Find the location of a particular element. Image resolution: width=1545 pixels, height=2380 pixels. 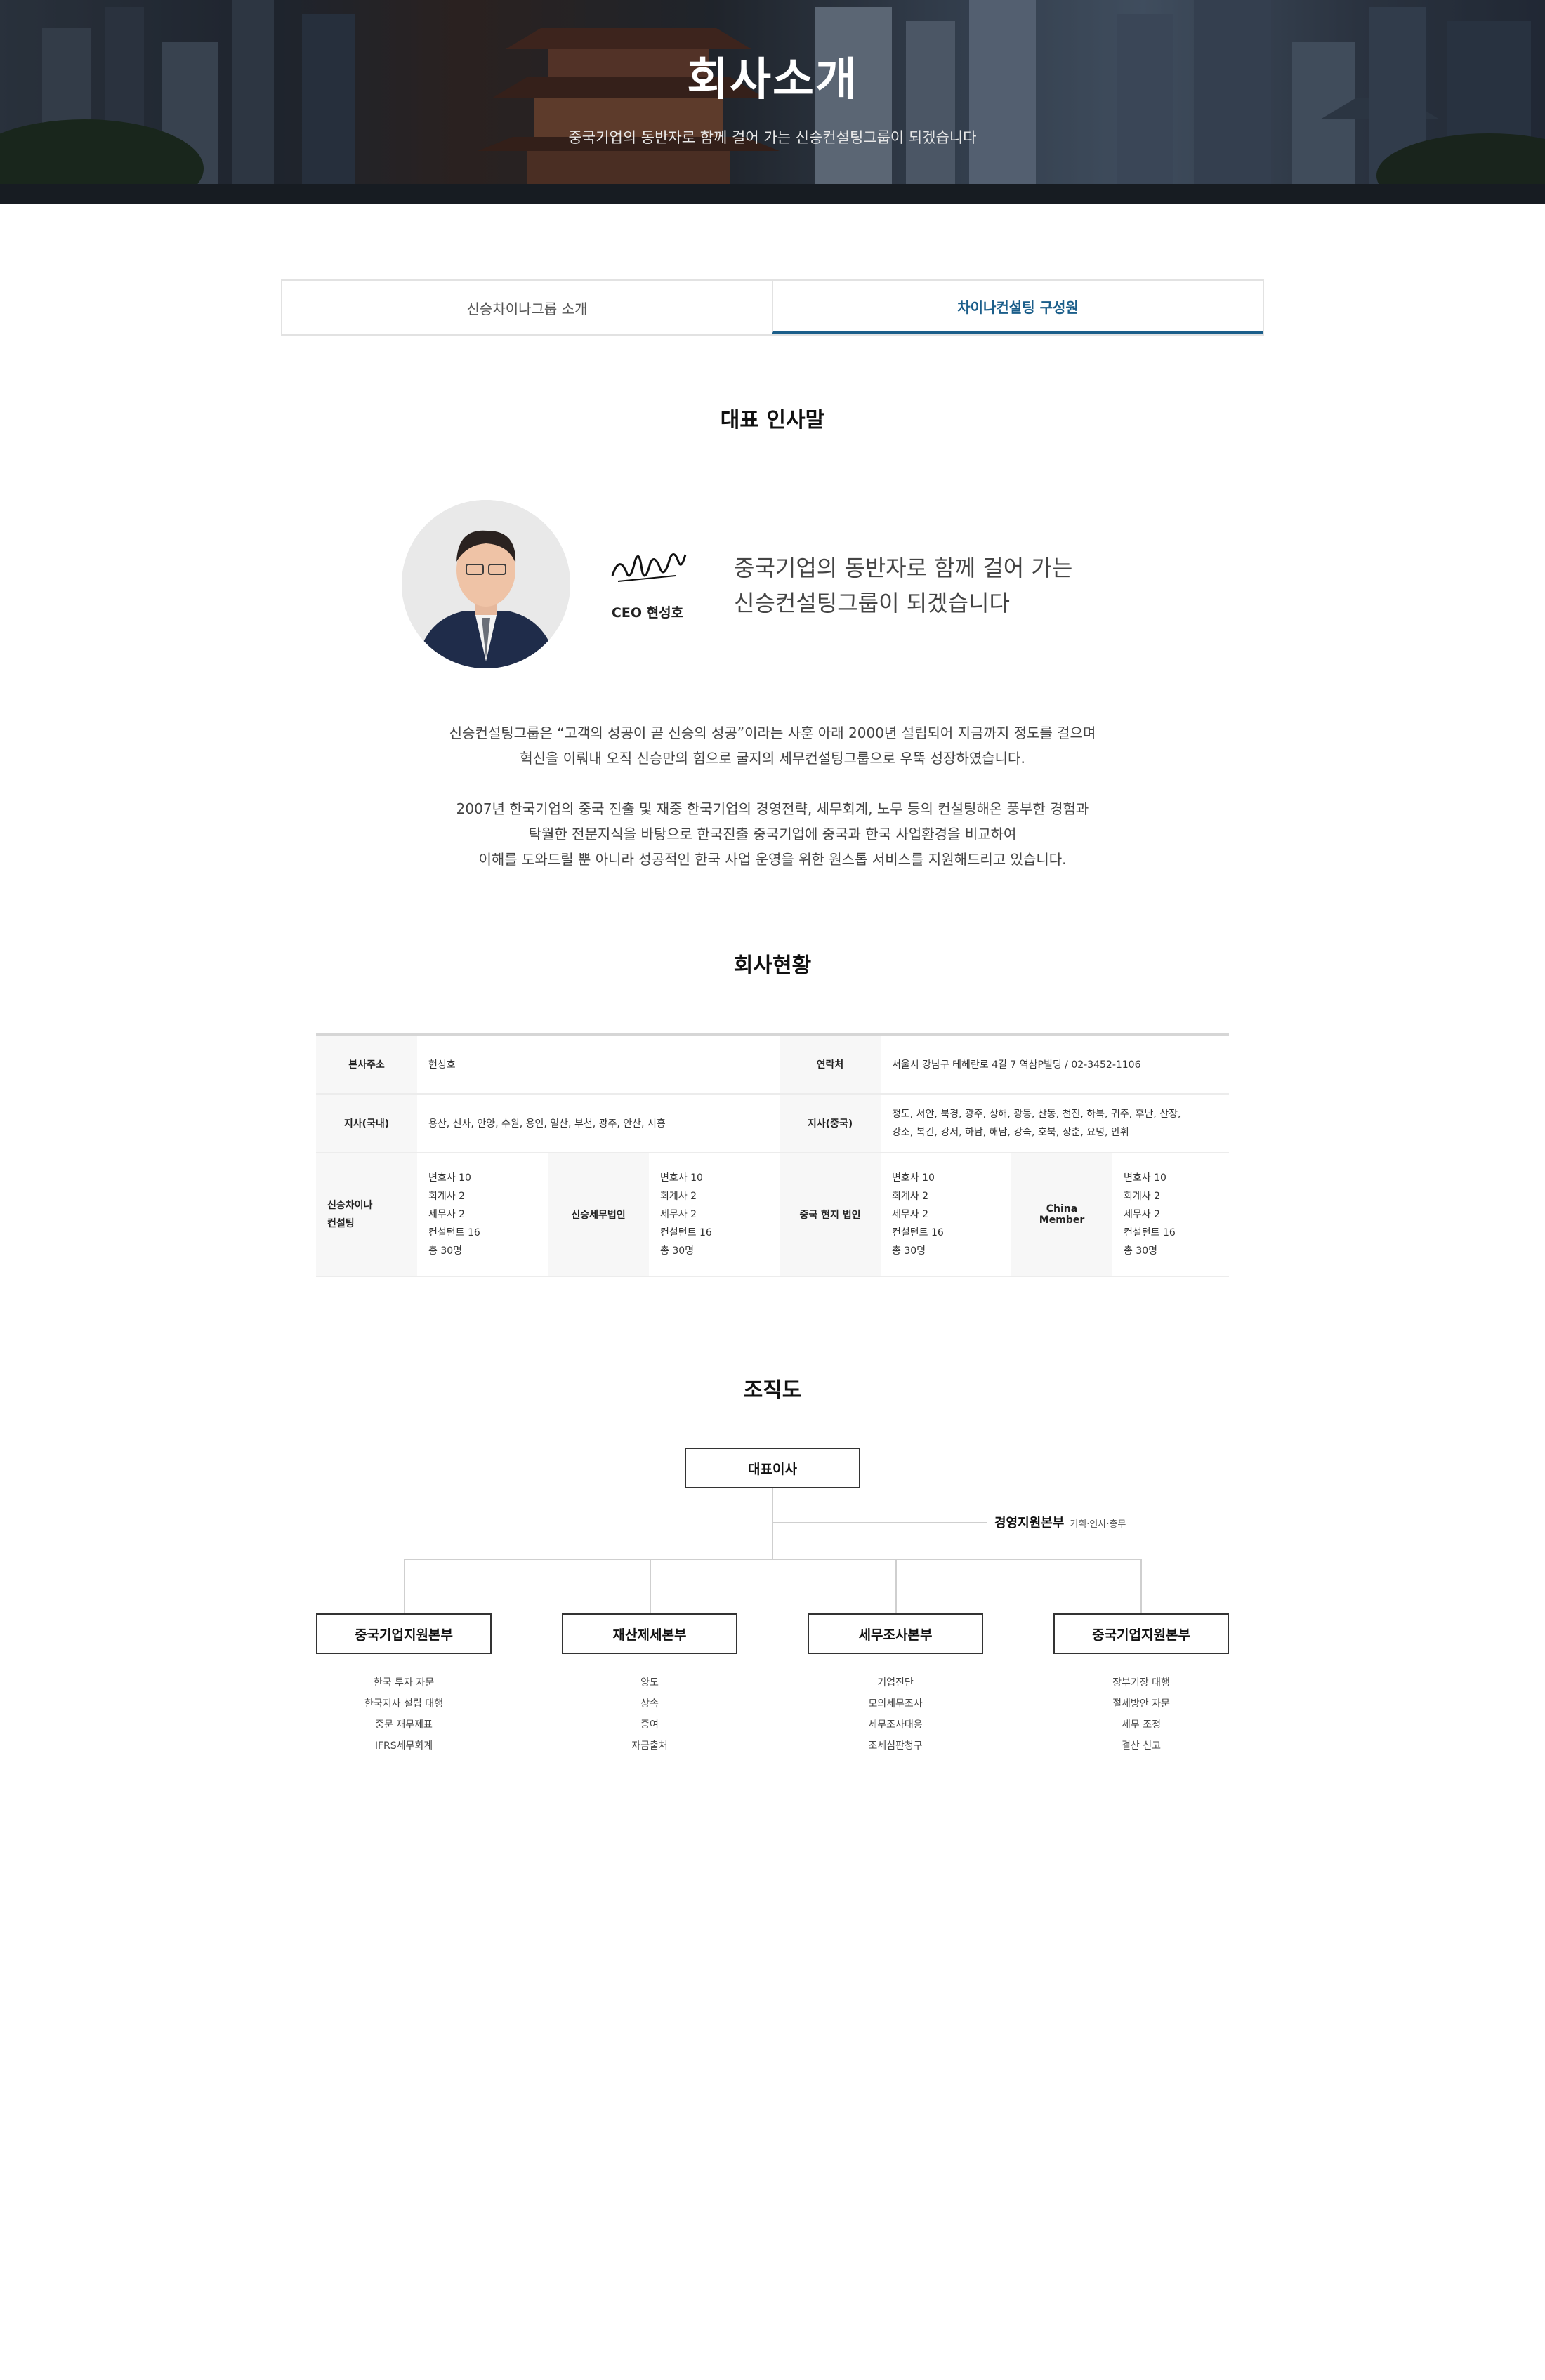

ceo-message-line: 신승컨설팅그룹이 되겠습니다 is located at coordinates (872, 603).